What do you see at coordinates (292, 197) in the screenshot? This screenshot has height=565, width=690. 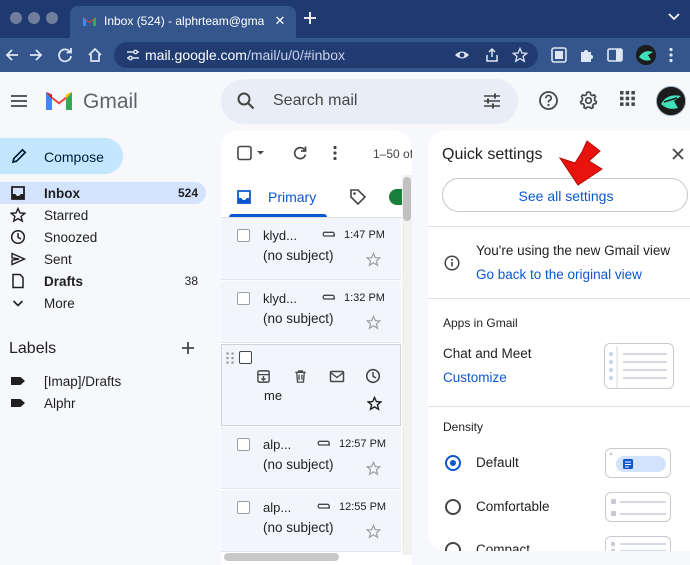 I see `tab-primary: Primary` at bounding box center [292, 197].